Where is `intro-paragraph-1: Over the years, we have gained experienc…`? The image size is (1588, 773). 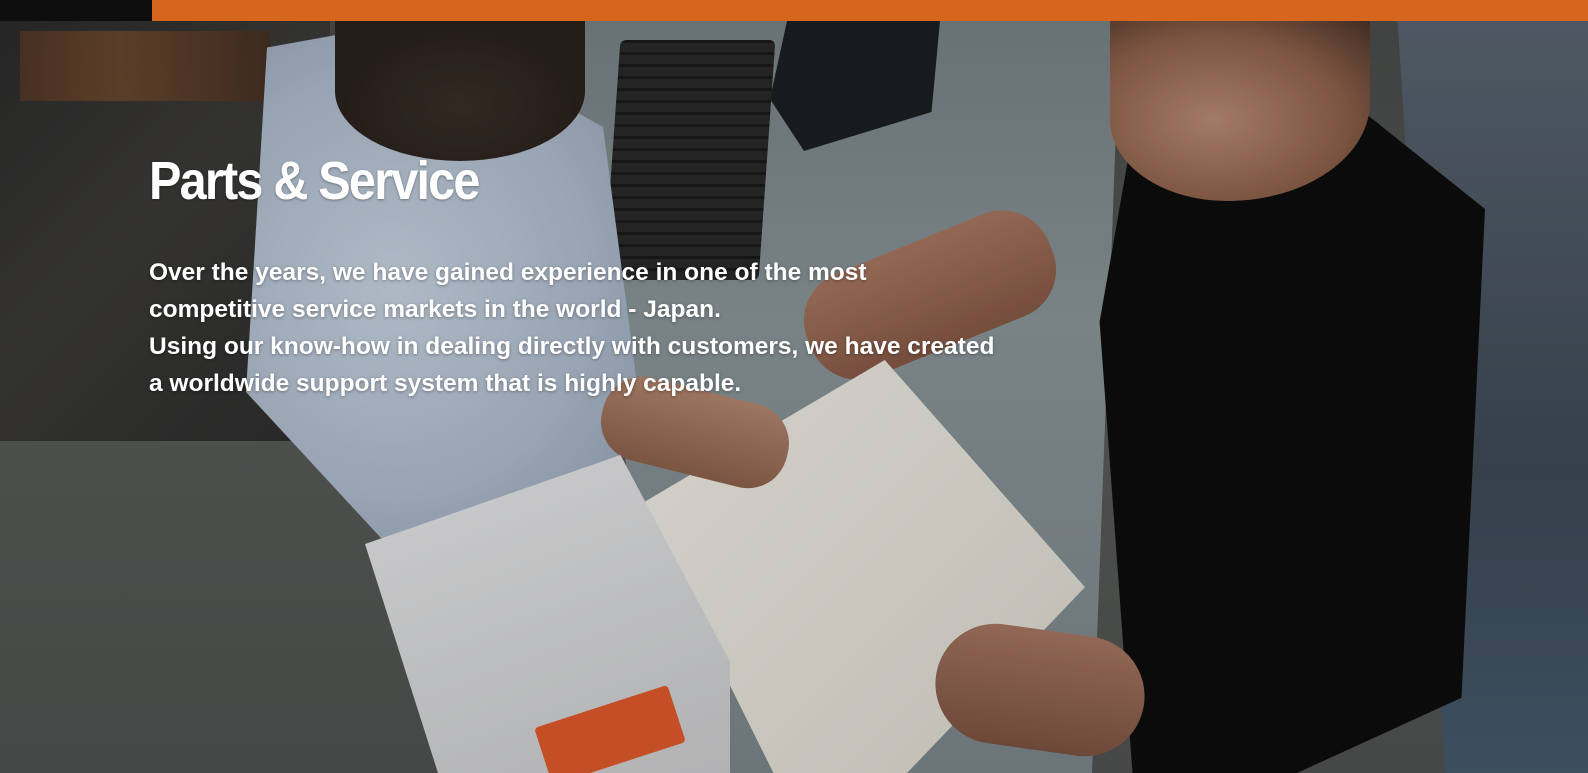
intro-paragraph-1: Over the years, we have gained experienc… is located at coordinates (508, 291).